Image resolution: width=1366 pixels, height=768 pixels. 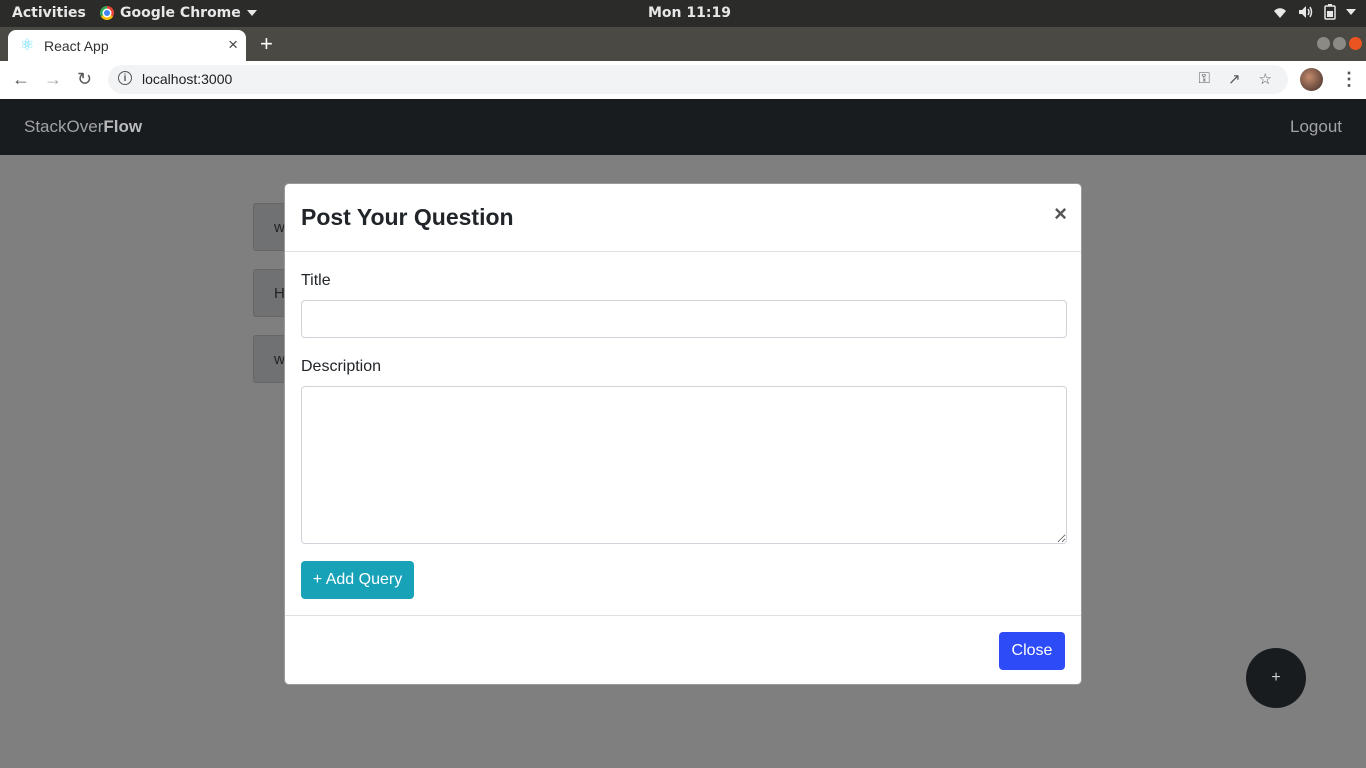 I want to click on window-controls, so click(x=1339, y=43).